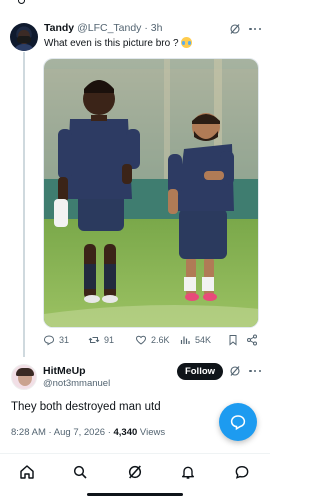 The width and height of the screenshot is (320, 500). I want to click on repost-icon, so click(94, 340).